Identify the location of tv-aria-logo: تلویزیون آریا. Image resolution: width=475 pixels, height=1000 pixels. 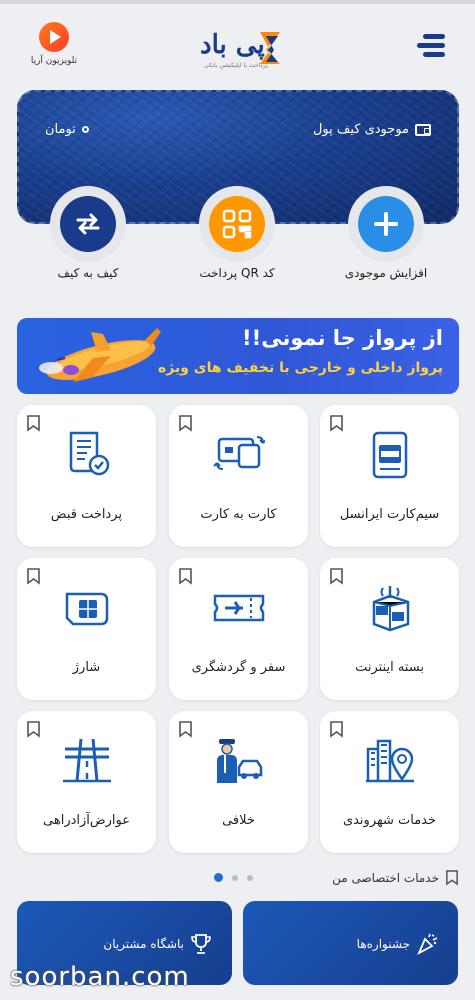
(54, 44).